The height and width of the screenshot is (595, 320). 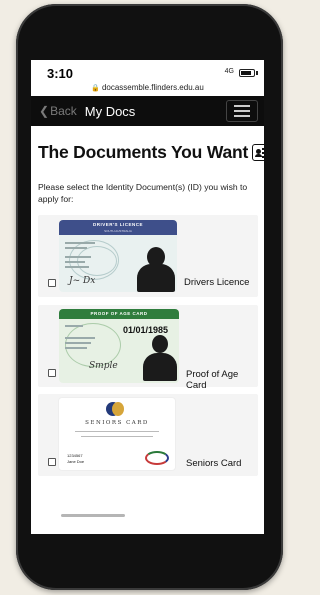 What do you see at coordinates (229, 71) in the screenshot?
I see `network-indicator: 4G` at bounding box center [229, 71].